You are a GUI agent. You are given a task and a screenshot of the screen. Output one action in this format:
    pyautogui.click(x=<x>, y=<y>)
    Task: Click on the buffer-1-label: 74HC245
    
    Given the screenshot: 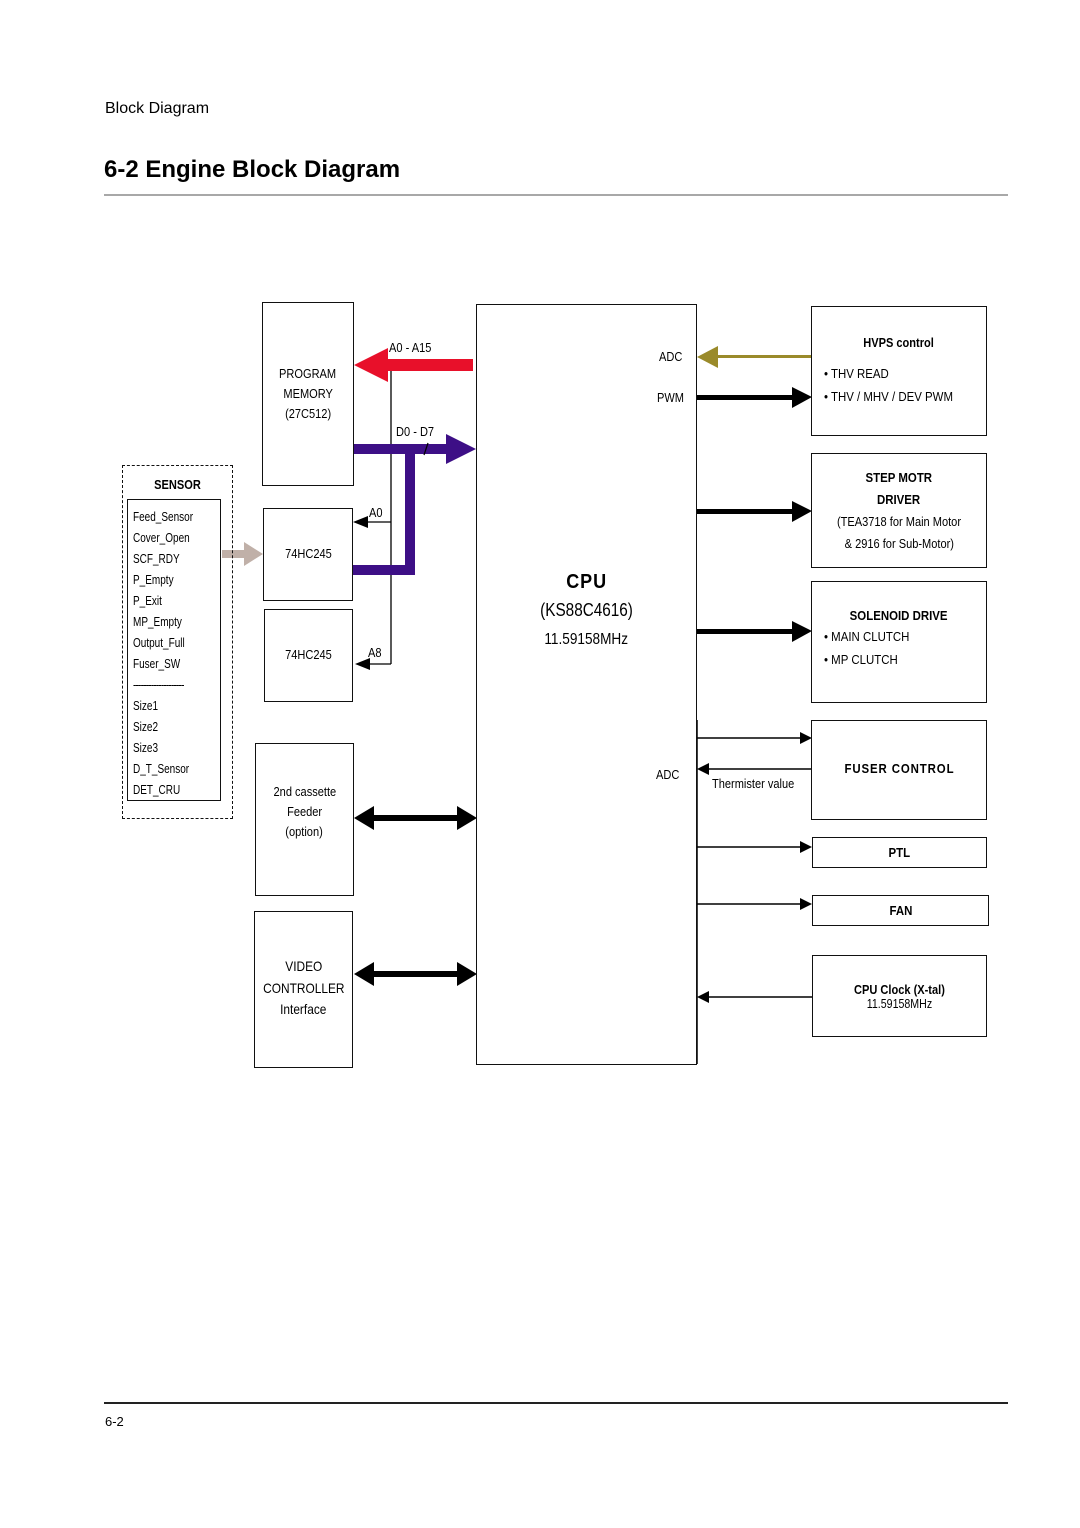 What is the action you would take?
    pyautogui.click(x=308, y=554)
    